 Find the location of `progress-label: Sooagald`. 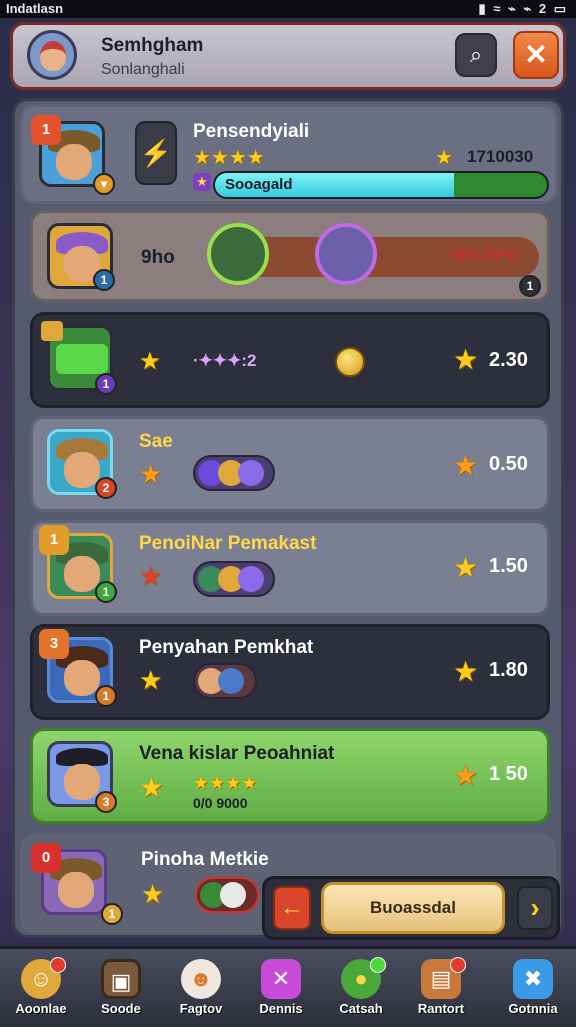

progress-label: Sooagald is located at coordinates (259, 184).